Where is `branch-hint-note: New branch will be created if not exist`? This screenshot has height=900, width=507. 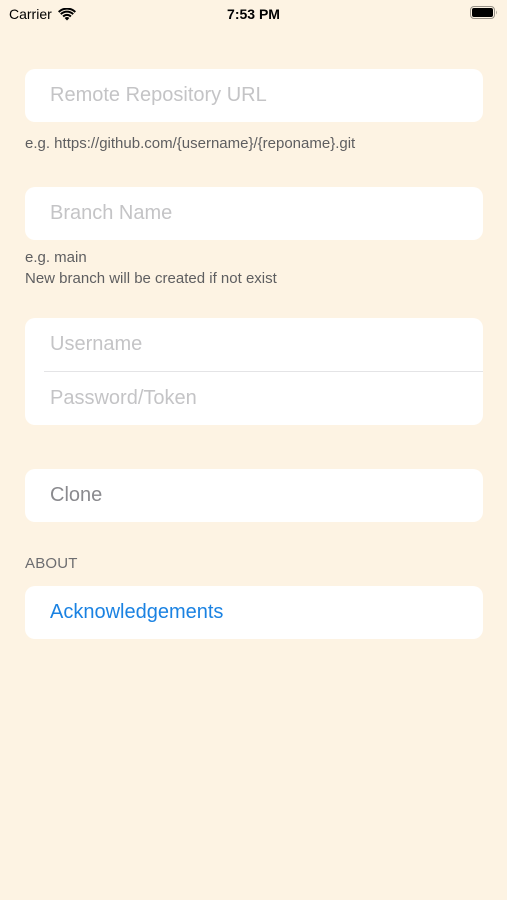 branch-hint-note: New branch will be created if not exist is located at coordinates (151, 278).